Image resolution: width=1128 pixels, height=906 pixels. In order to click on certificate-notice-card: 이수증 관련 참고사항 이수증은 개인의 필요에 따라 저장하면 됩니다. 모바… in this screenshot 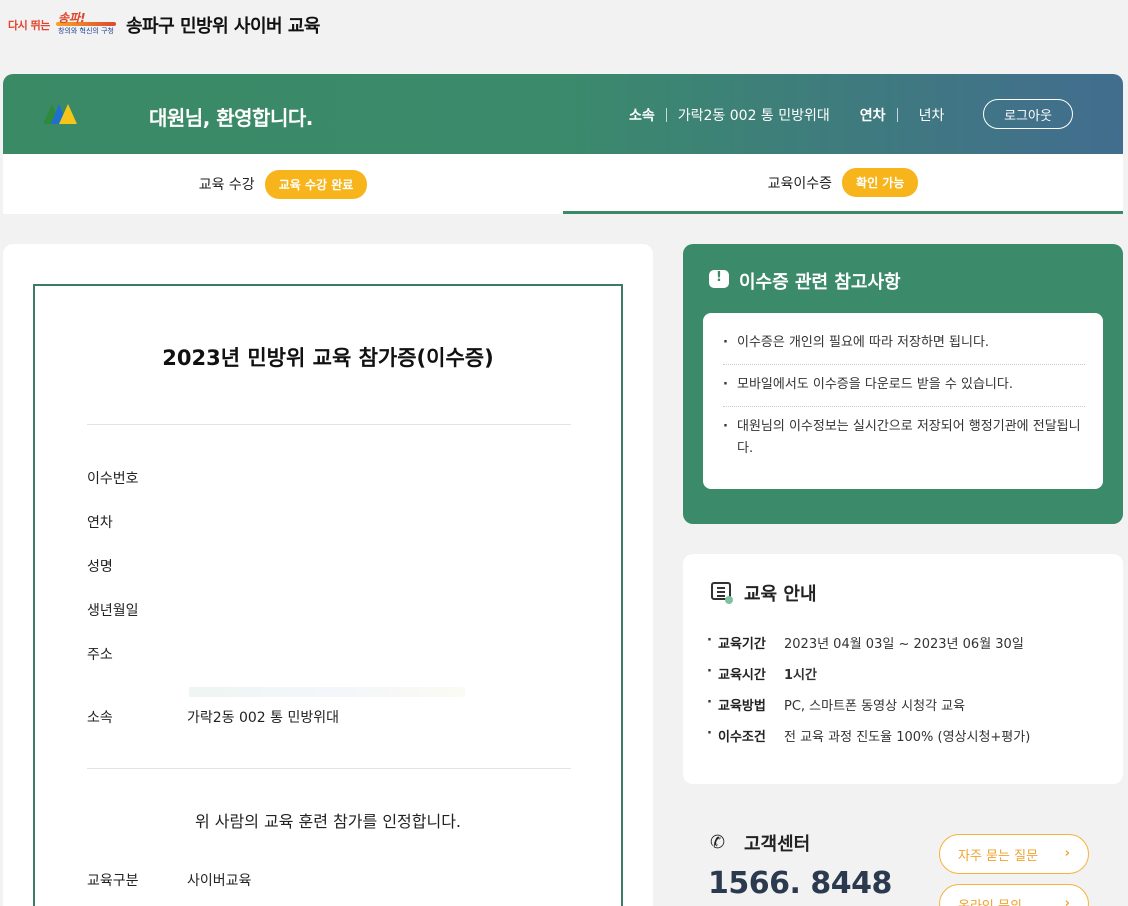, I will do `click(903, 384)`.